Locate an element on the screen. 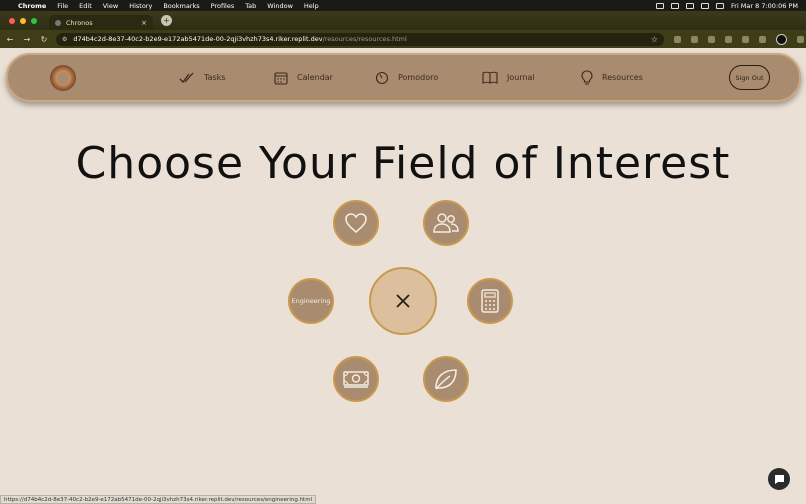  menu-edit: Edit is located at coordinates (85, 6).